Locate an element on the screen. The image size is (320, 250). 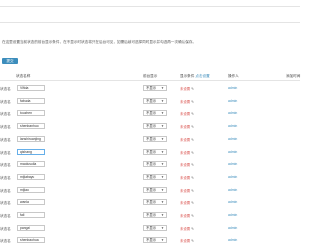
status-name-input: fali is located at coordinates (31, 215).